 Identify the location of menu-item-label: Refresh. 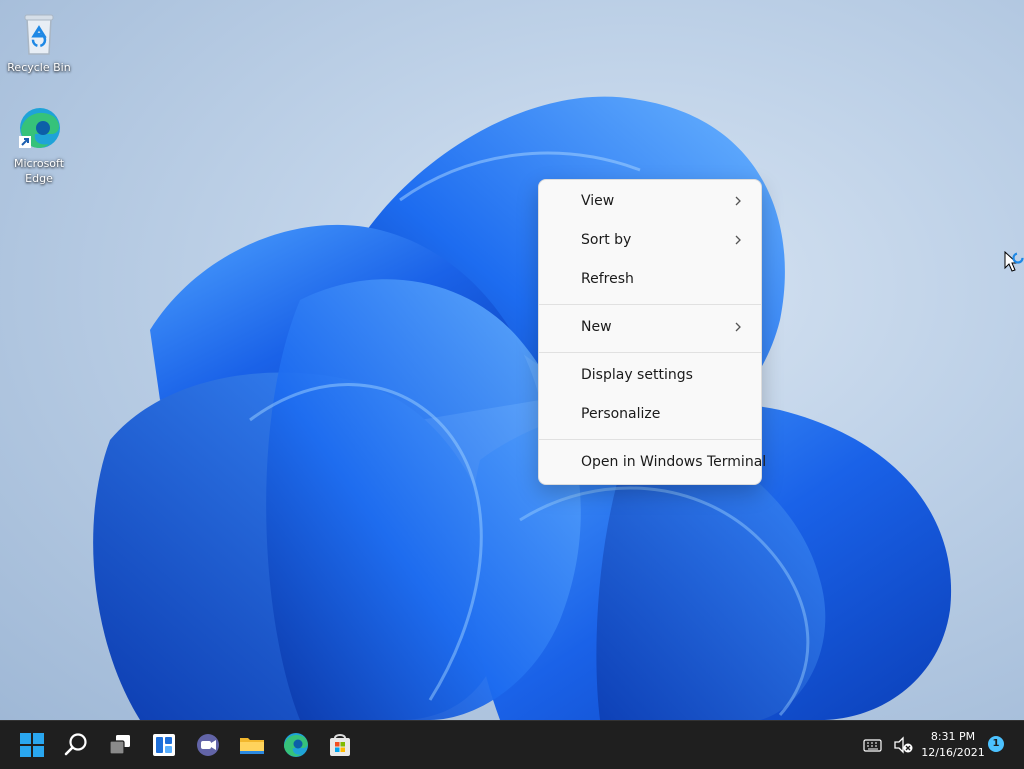
(607, 279).